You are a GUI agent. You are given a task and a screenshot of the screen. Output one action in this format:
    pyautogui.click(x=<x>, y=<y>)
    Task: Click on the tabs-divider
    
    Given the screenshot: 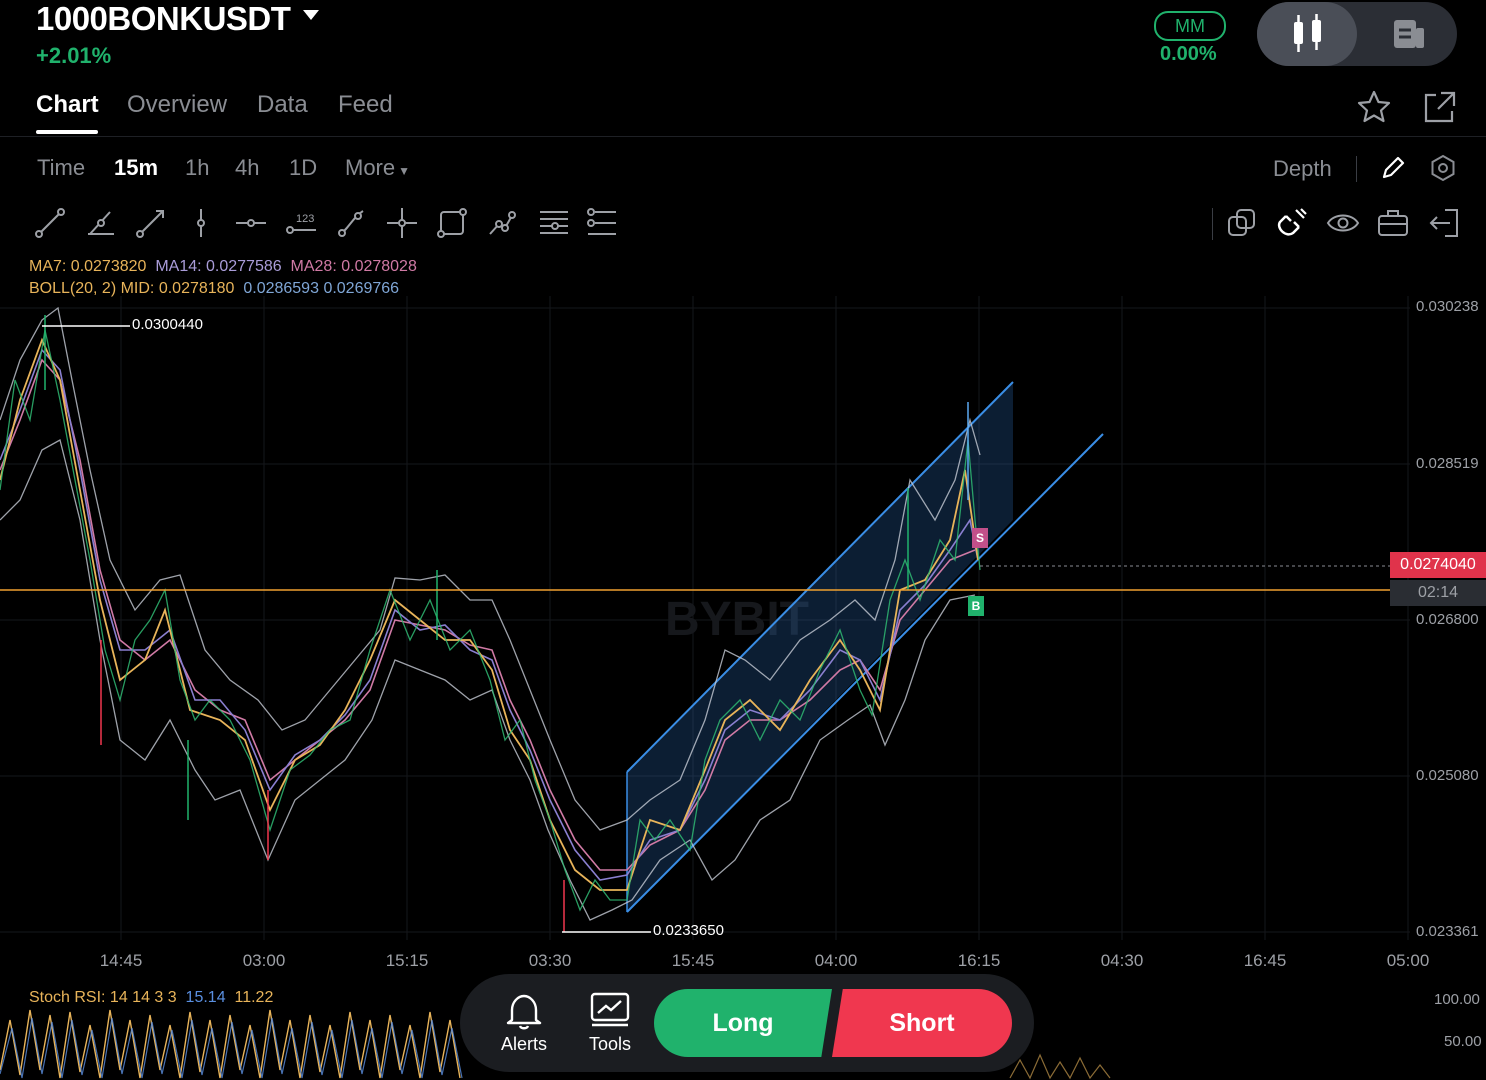 What is the action you would take?
    pyautogui.click(x=743, y=136)
    